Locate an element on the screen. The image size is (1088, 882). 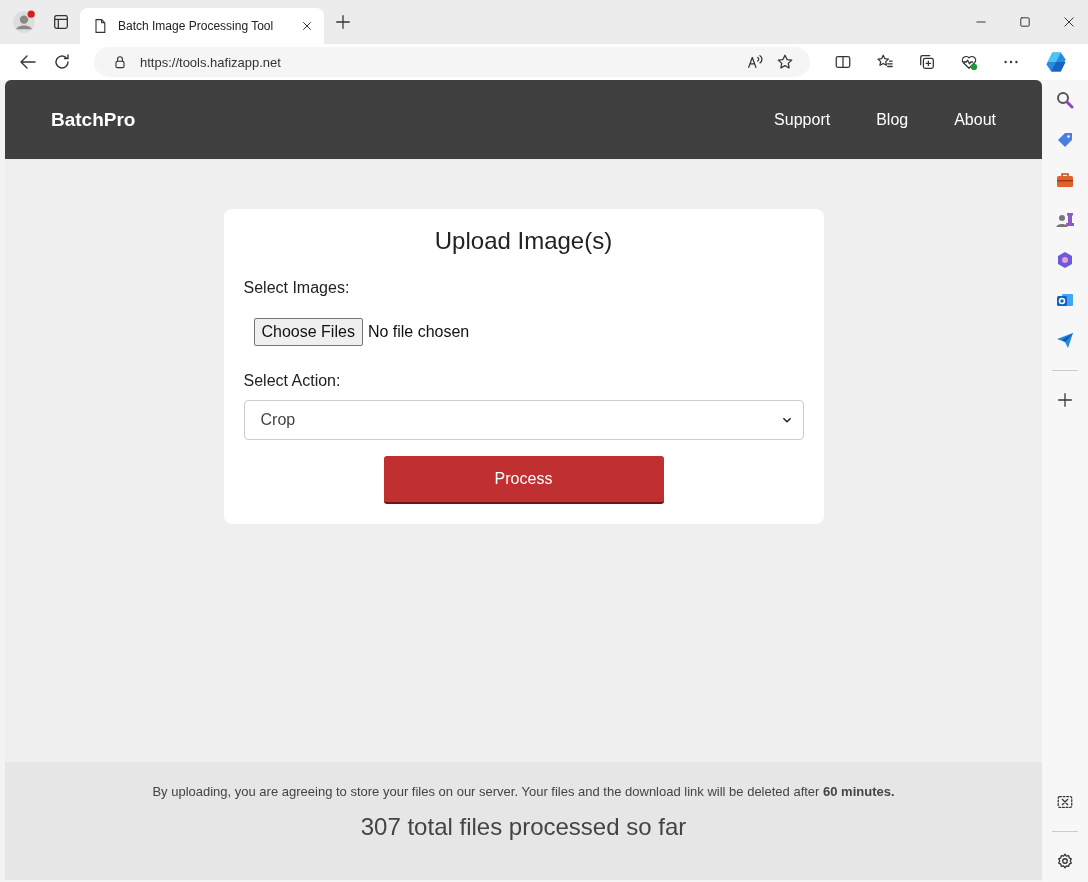
read-aloud-icon is located at coordinates (755, 62).